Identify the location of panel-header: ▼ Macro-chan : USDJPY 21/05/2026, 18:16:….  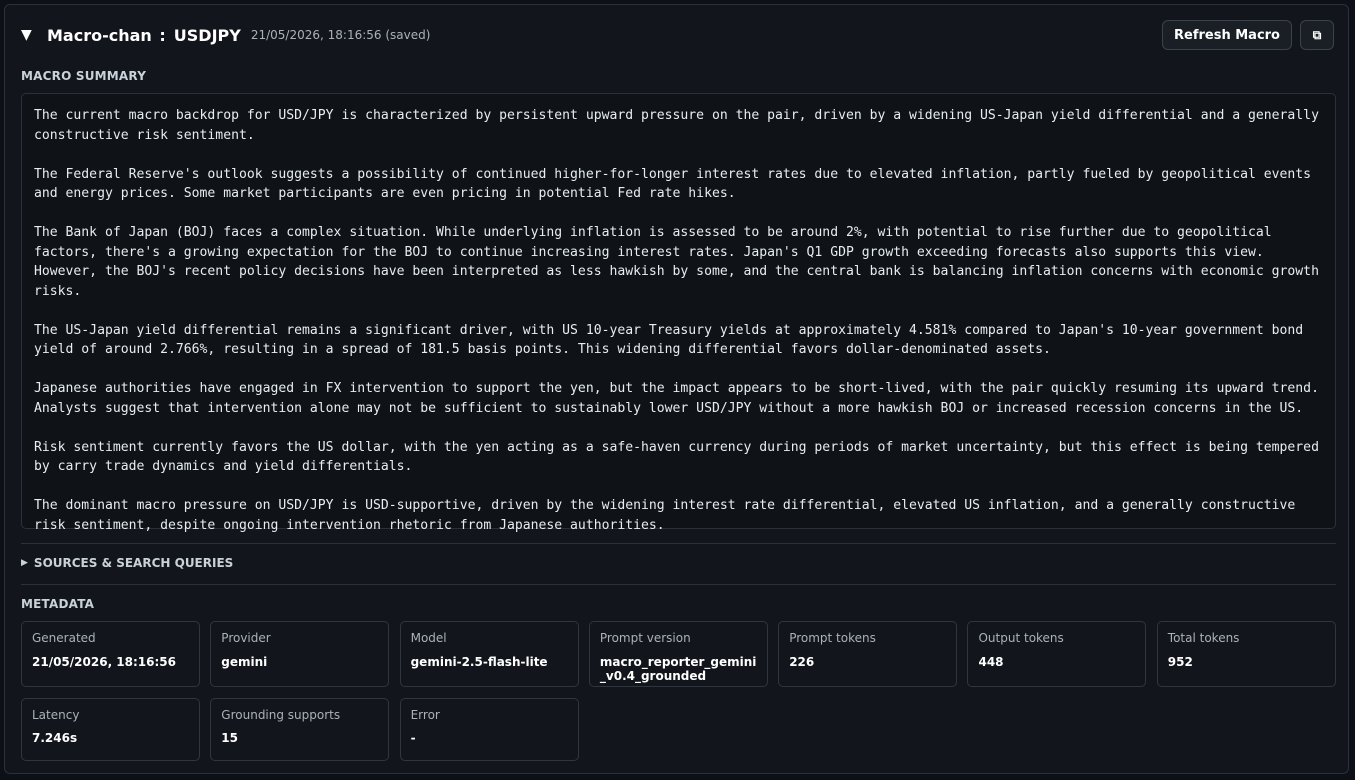
(677, 35).